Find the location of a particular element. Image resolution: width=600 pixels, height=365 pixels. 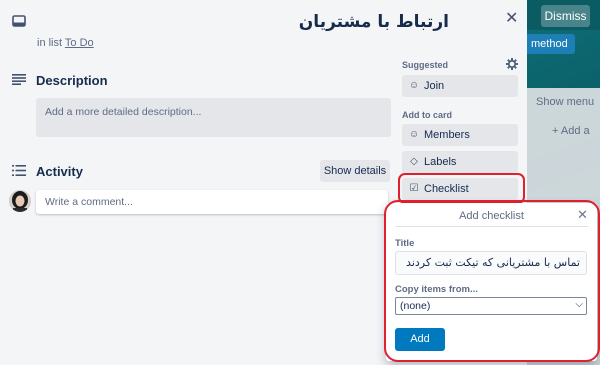

show-menu-link: Show menu is located at coordinates (565, 102).